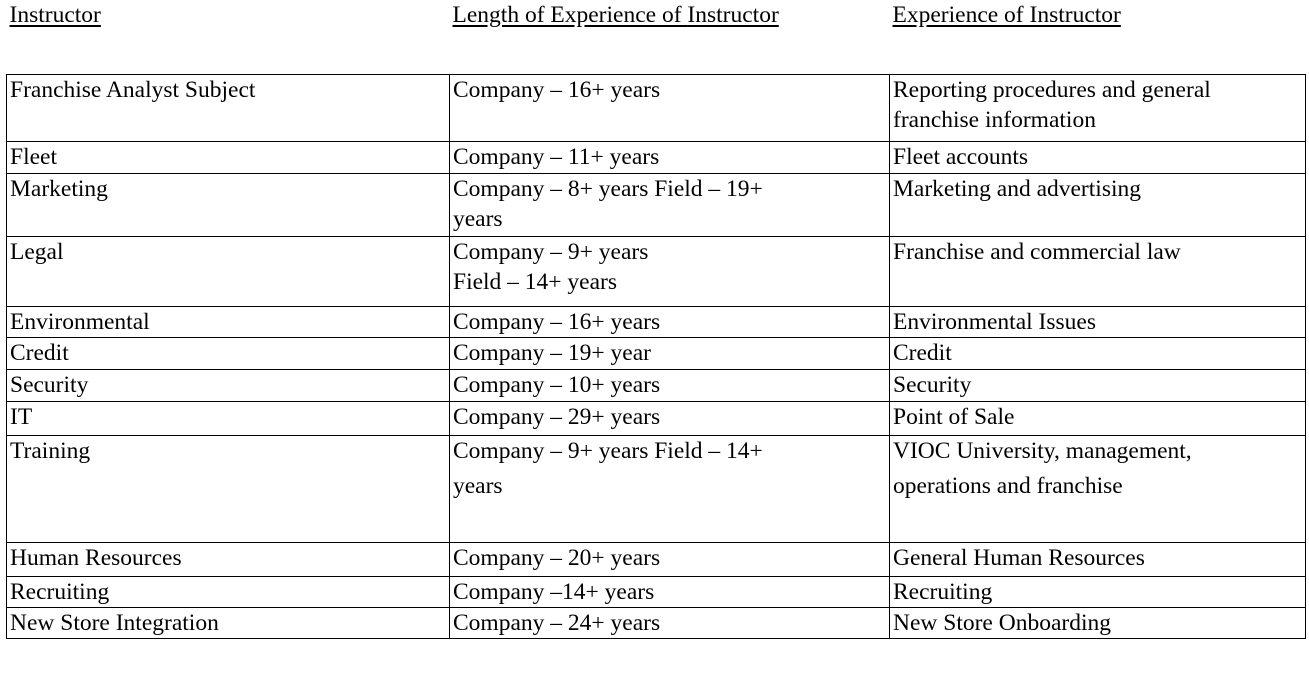  What do you see at coordinates (556, 156) in the screenshot?
I see `length-text: Company – 11+ years` at bounding box center [556, 156].